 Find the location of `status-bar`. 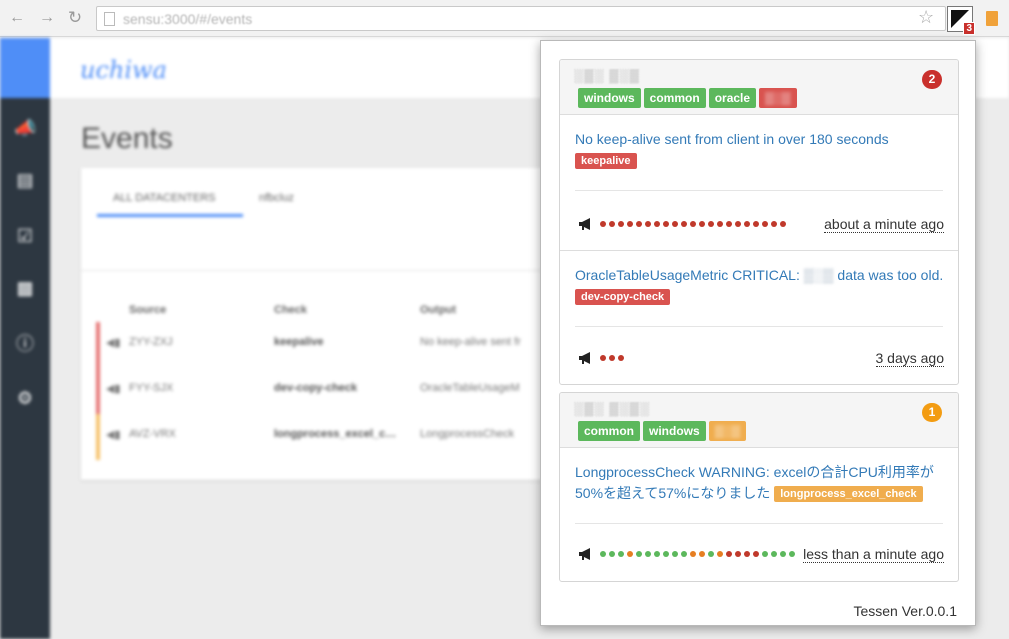

status-bar is located at coordinates (98, 345).